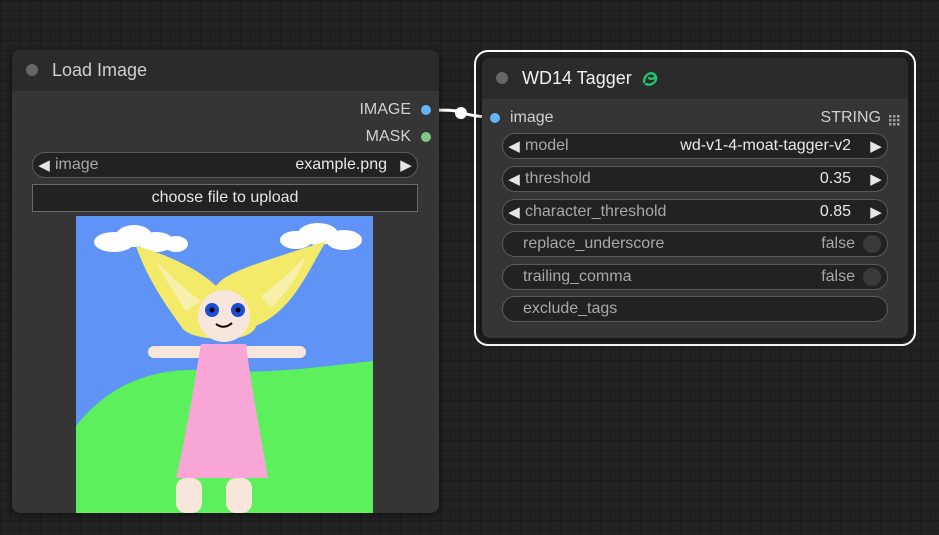 The width and height of the screenshot is (939, 535). I want to click on threshold-number-widget: ◀ threshold 0.35 ▶, so click(695, 179).